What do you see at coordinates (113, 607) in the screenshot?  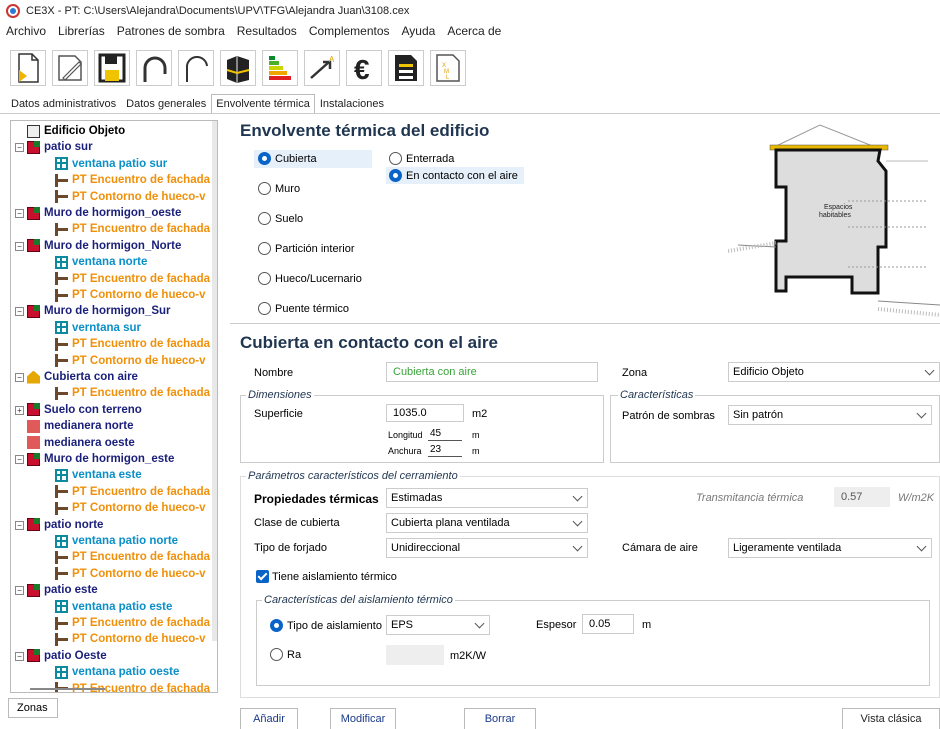 I see `tree-item: ventana patio este` at bounding box center [113, 607].